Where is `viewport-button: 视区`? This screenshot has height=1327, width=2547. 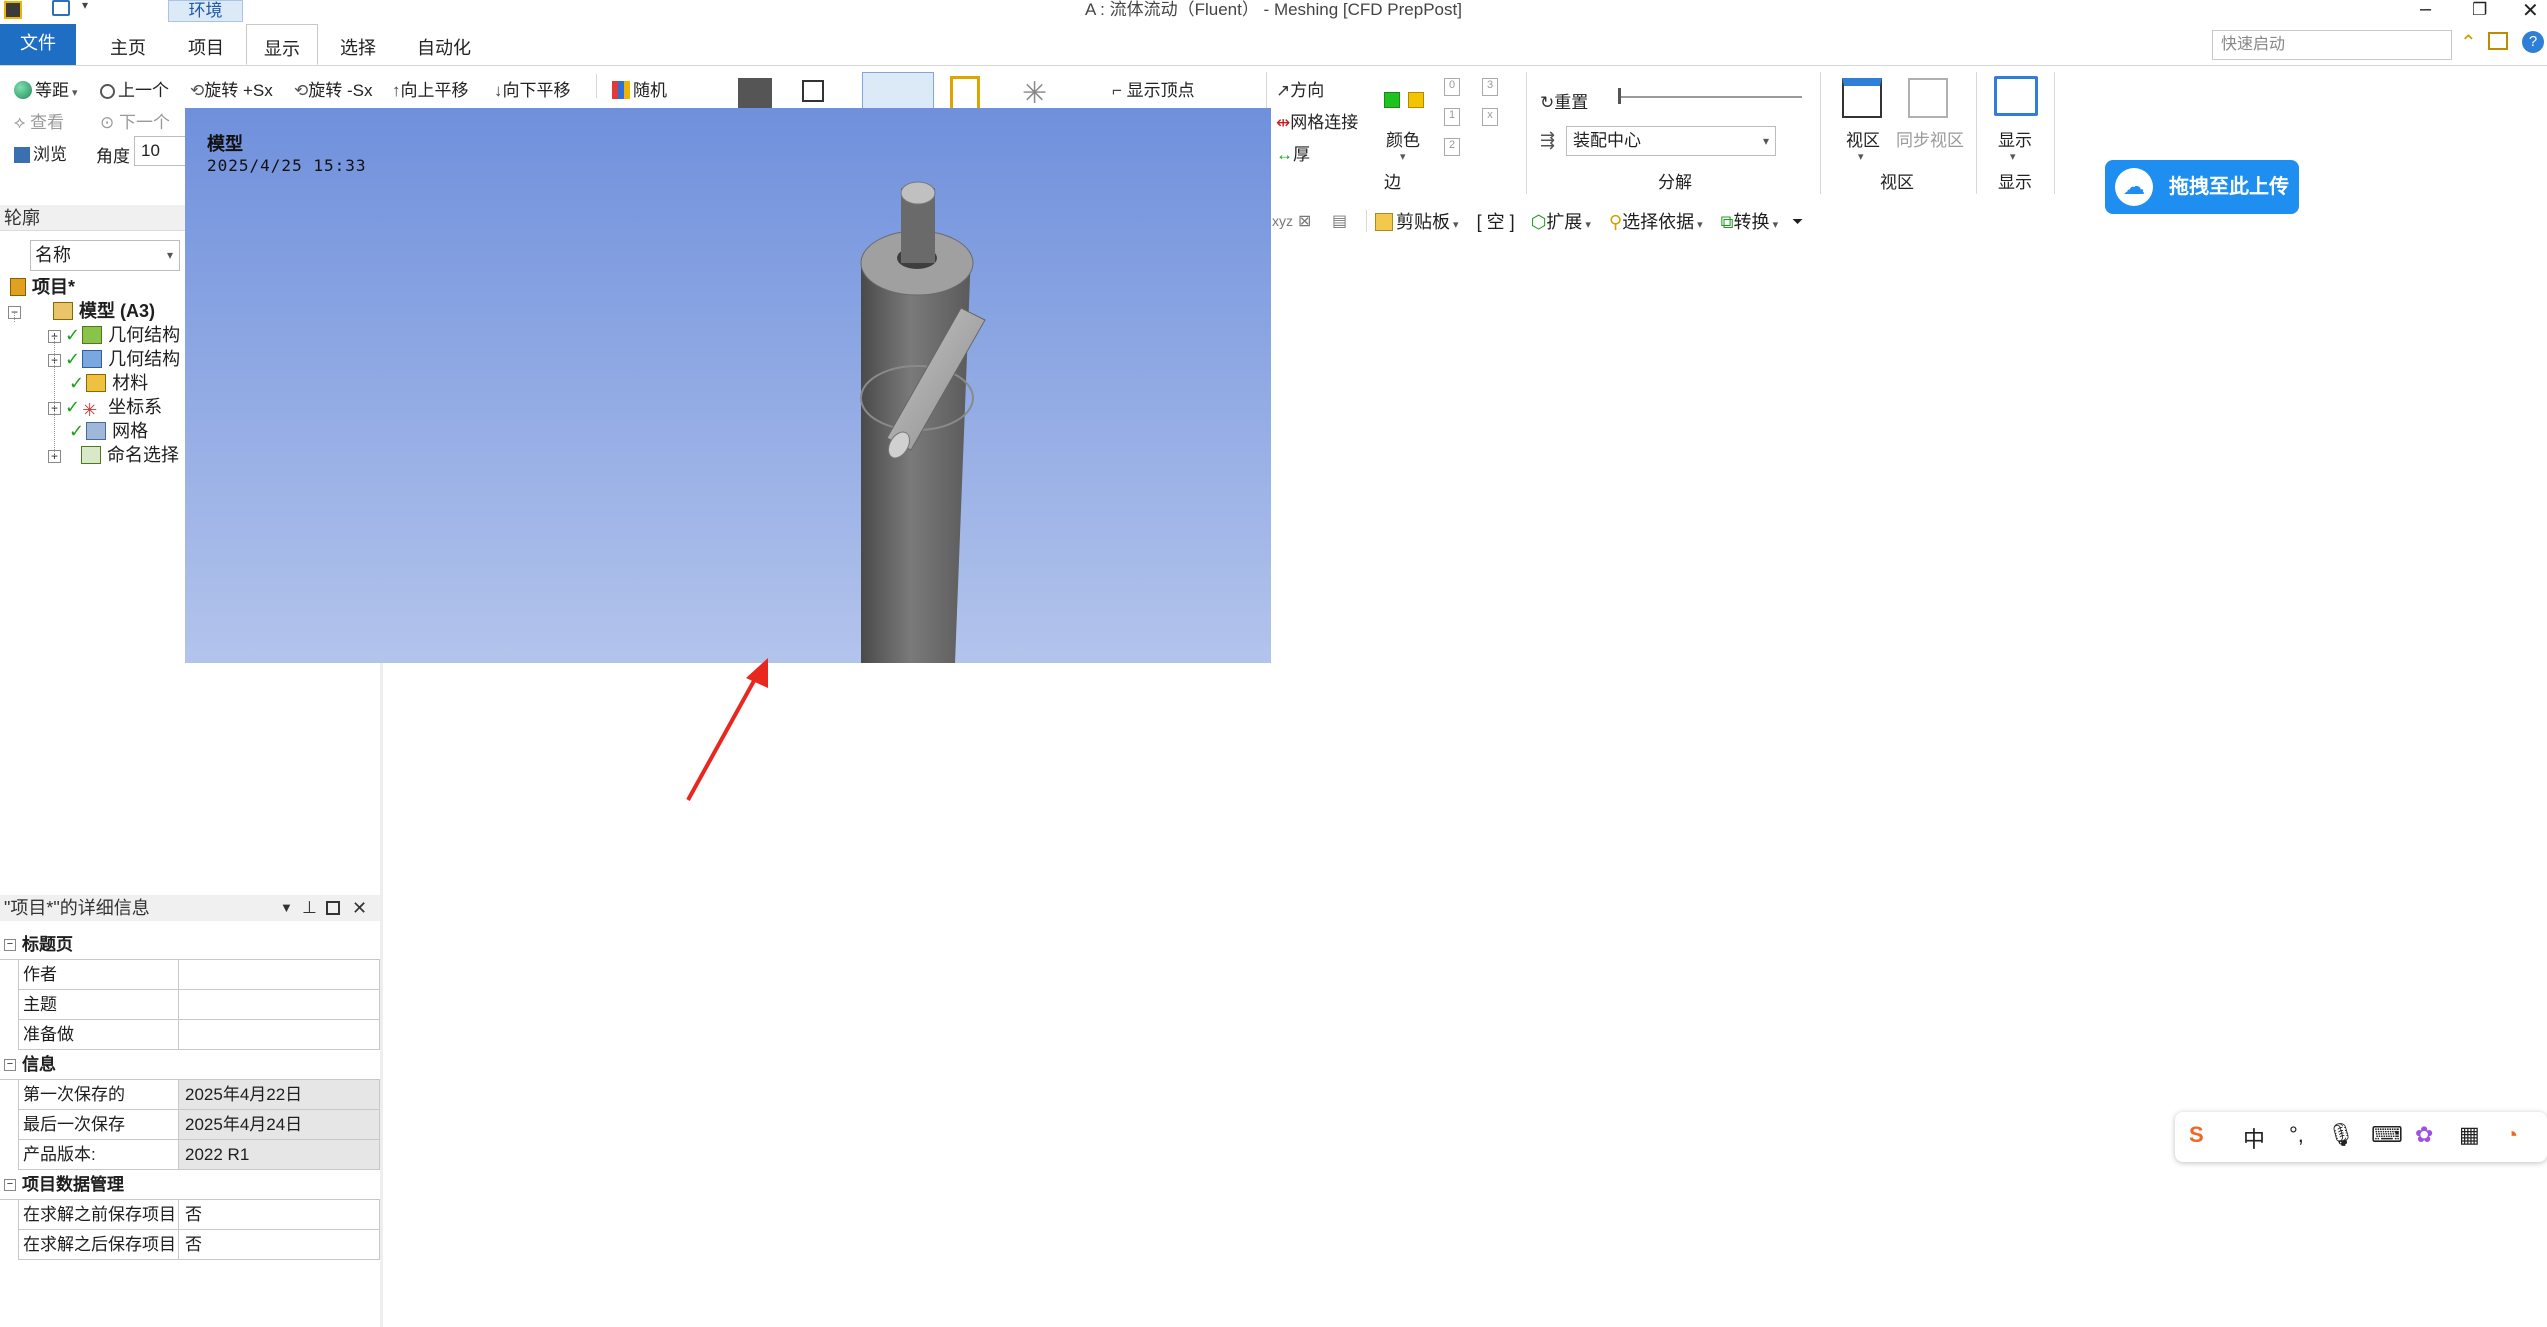 viewport-button: 视区 is located at coordinates (1863, 138).